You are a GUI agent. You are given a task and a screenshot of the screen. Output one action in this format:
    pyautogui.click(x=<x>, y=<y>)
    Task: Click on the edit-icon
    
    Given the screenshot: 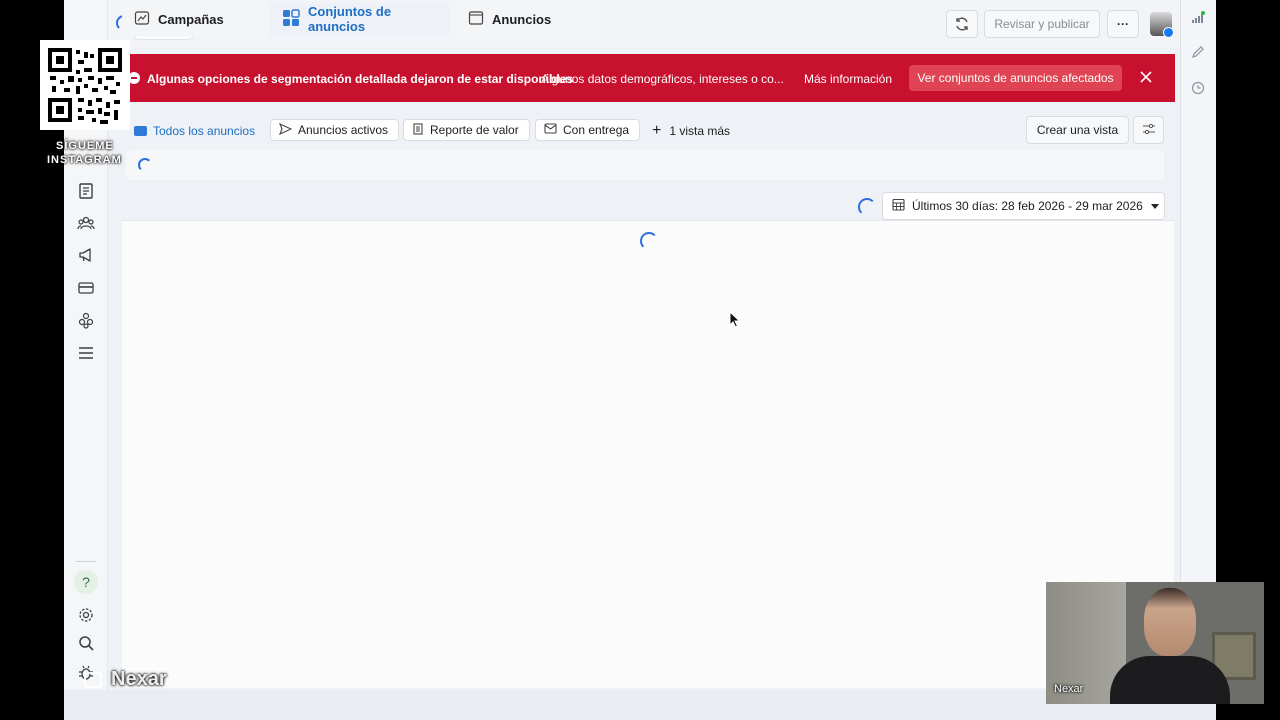 What is the action you would take?
    pyautogui.click(x=1198, y=52)
    